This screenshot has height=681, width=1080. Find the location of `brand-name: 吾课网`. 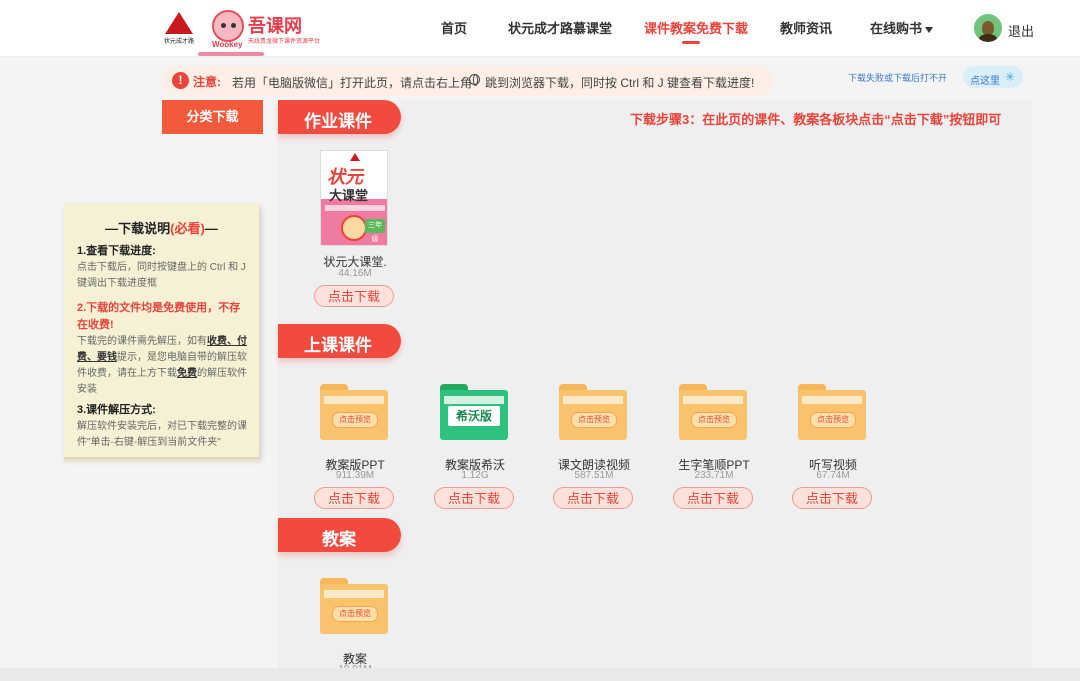

brand-name: 吾课网 is located at coordinates (275, 26).